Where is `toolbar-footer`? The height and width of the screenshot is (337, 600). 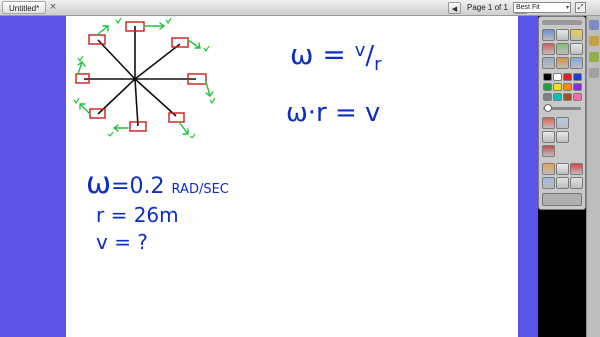
toolbar-footer is located at coordinates (562, 199).